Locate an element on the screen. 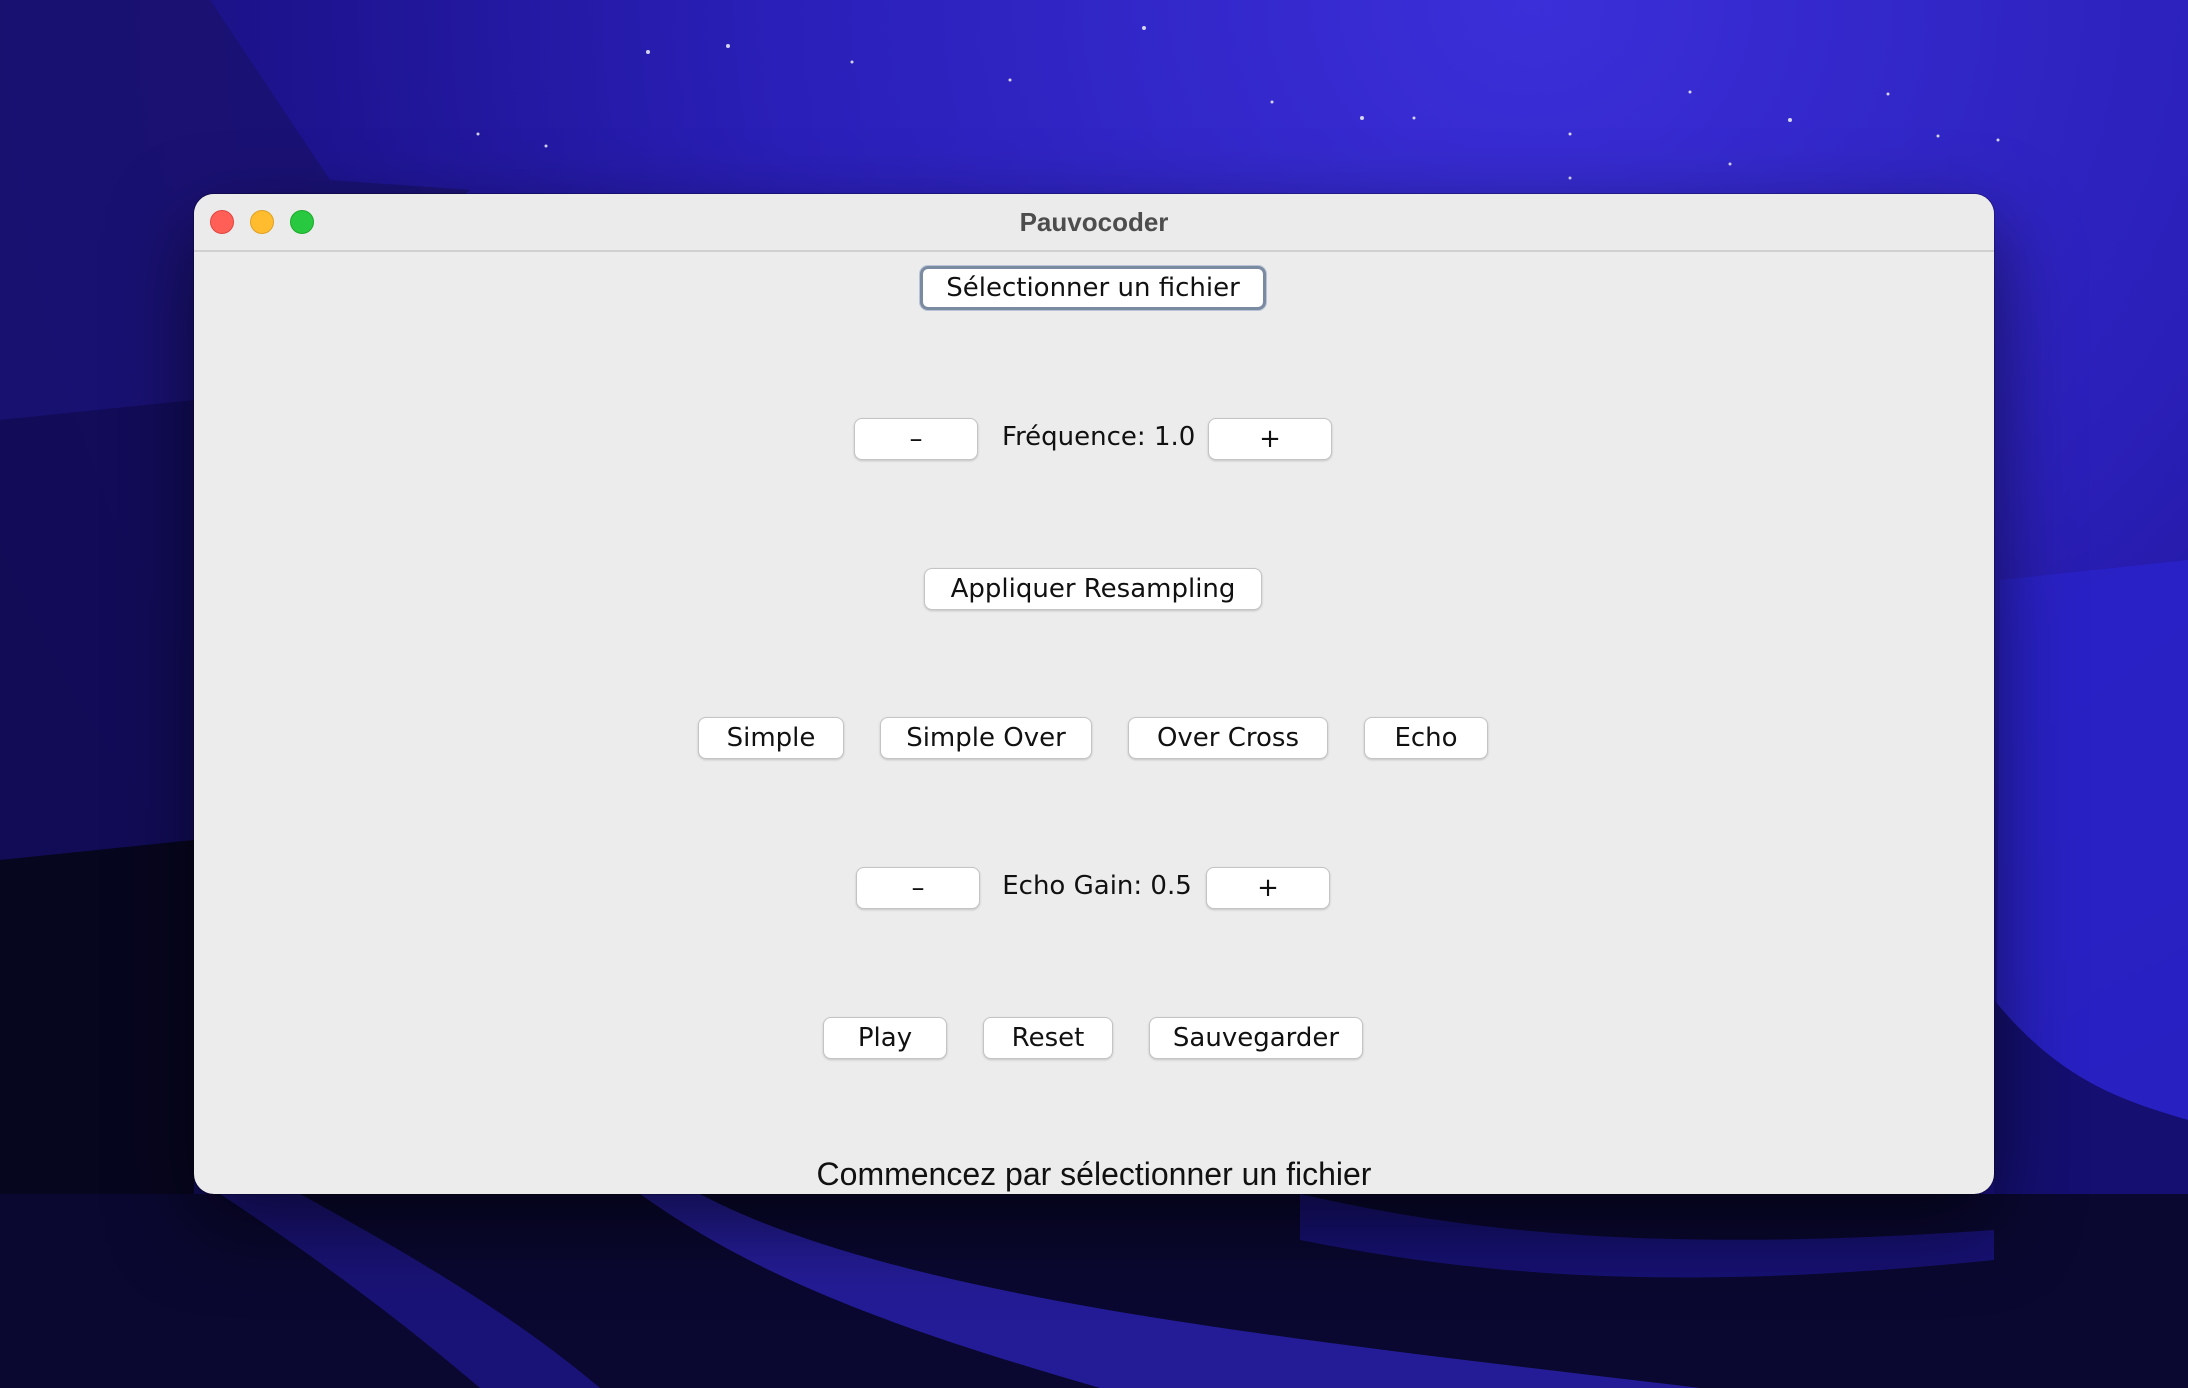 The image size is (2188, 1388). frequency-decrease-button: – is located at coordinates (916, 439).